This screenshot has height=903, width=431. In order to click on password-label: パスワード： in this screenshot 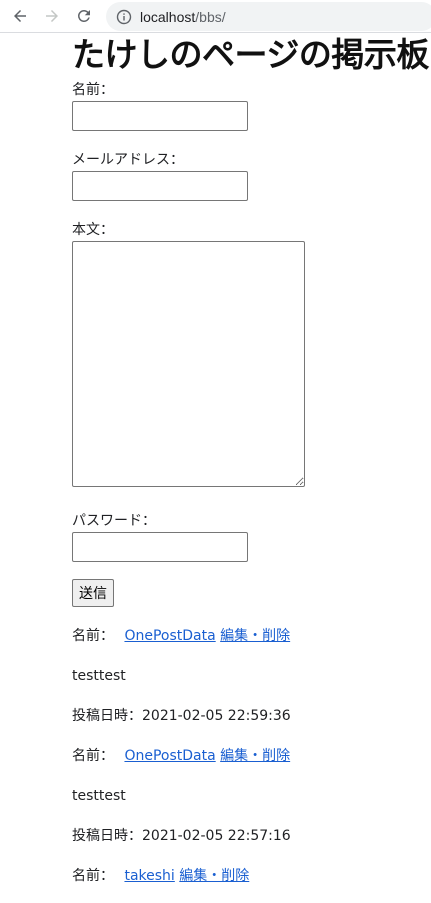, I will do `click(114, 521)`.